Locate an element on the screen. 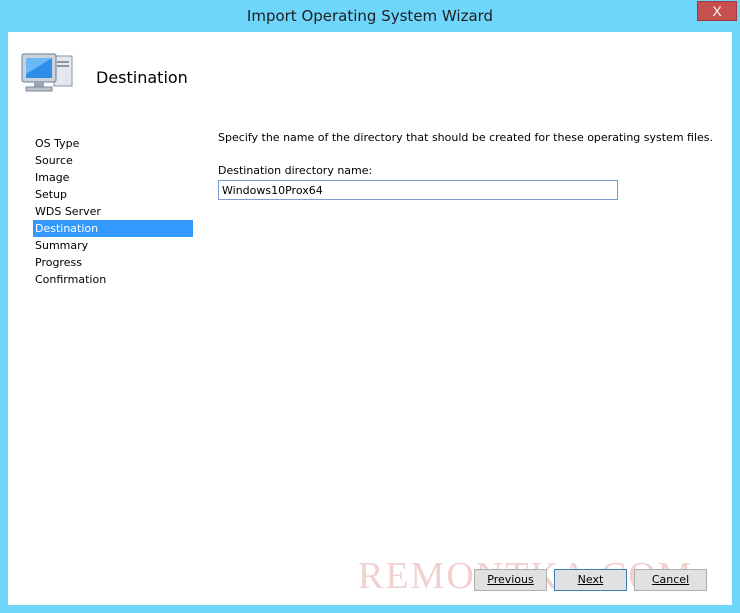 The width and height of the screenshot is (740, 613). next-button: Next is located at coordinates (590, 580).